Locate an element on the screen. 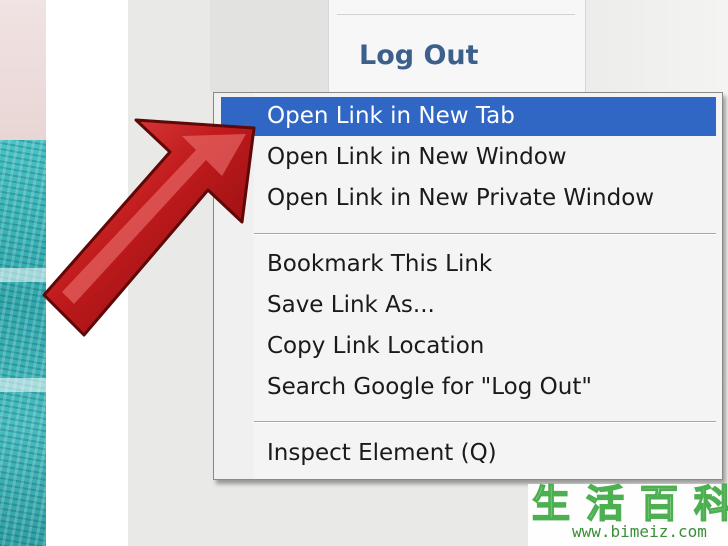 The width and height of the screenshot is (728, 546). knit-texture is located at coordinates (23, 343).